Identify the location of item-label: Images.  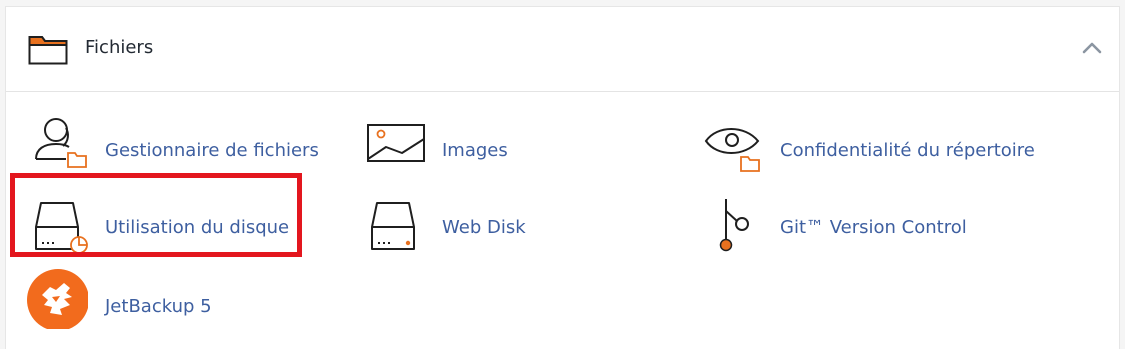
(475, 150).